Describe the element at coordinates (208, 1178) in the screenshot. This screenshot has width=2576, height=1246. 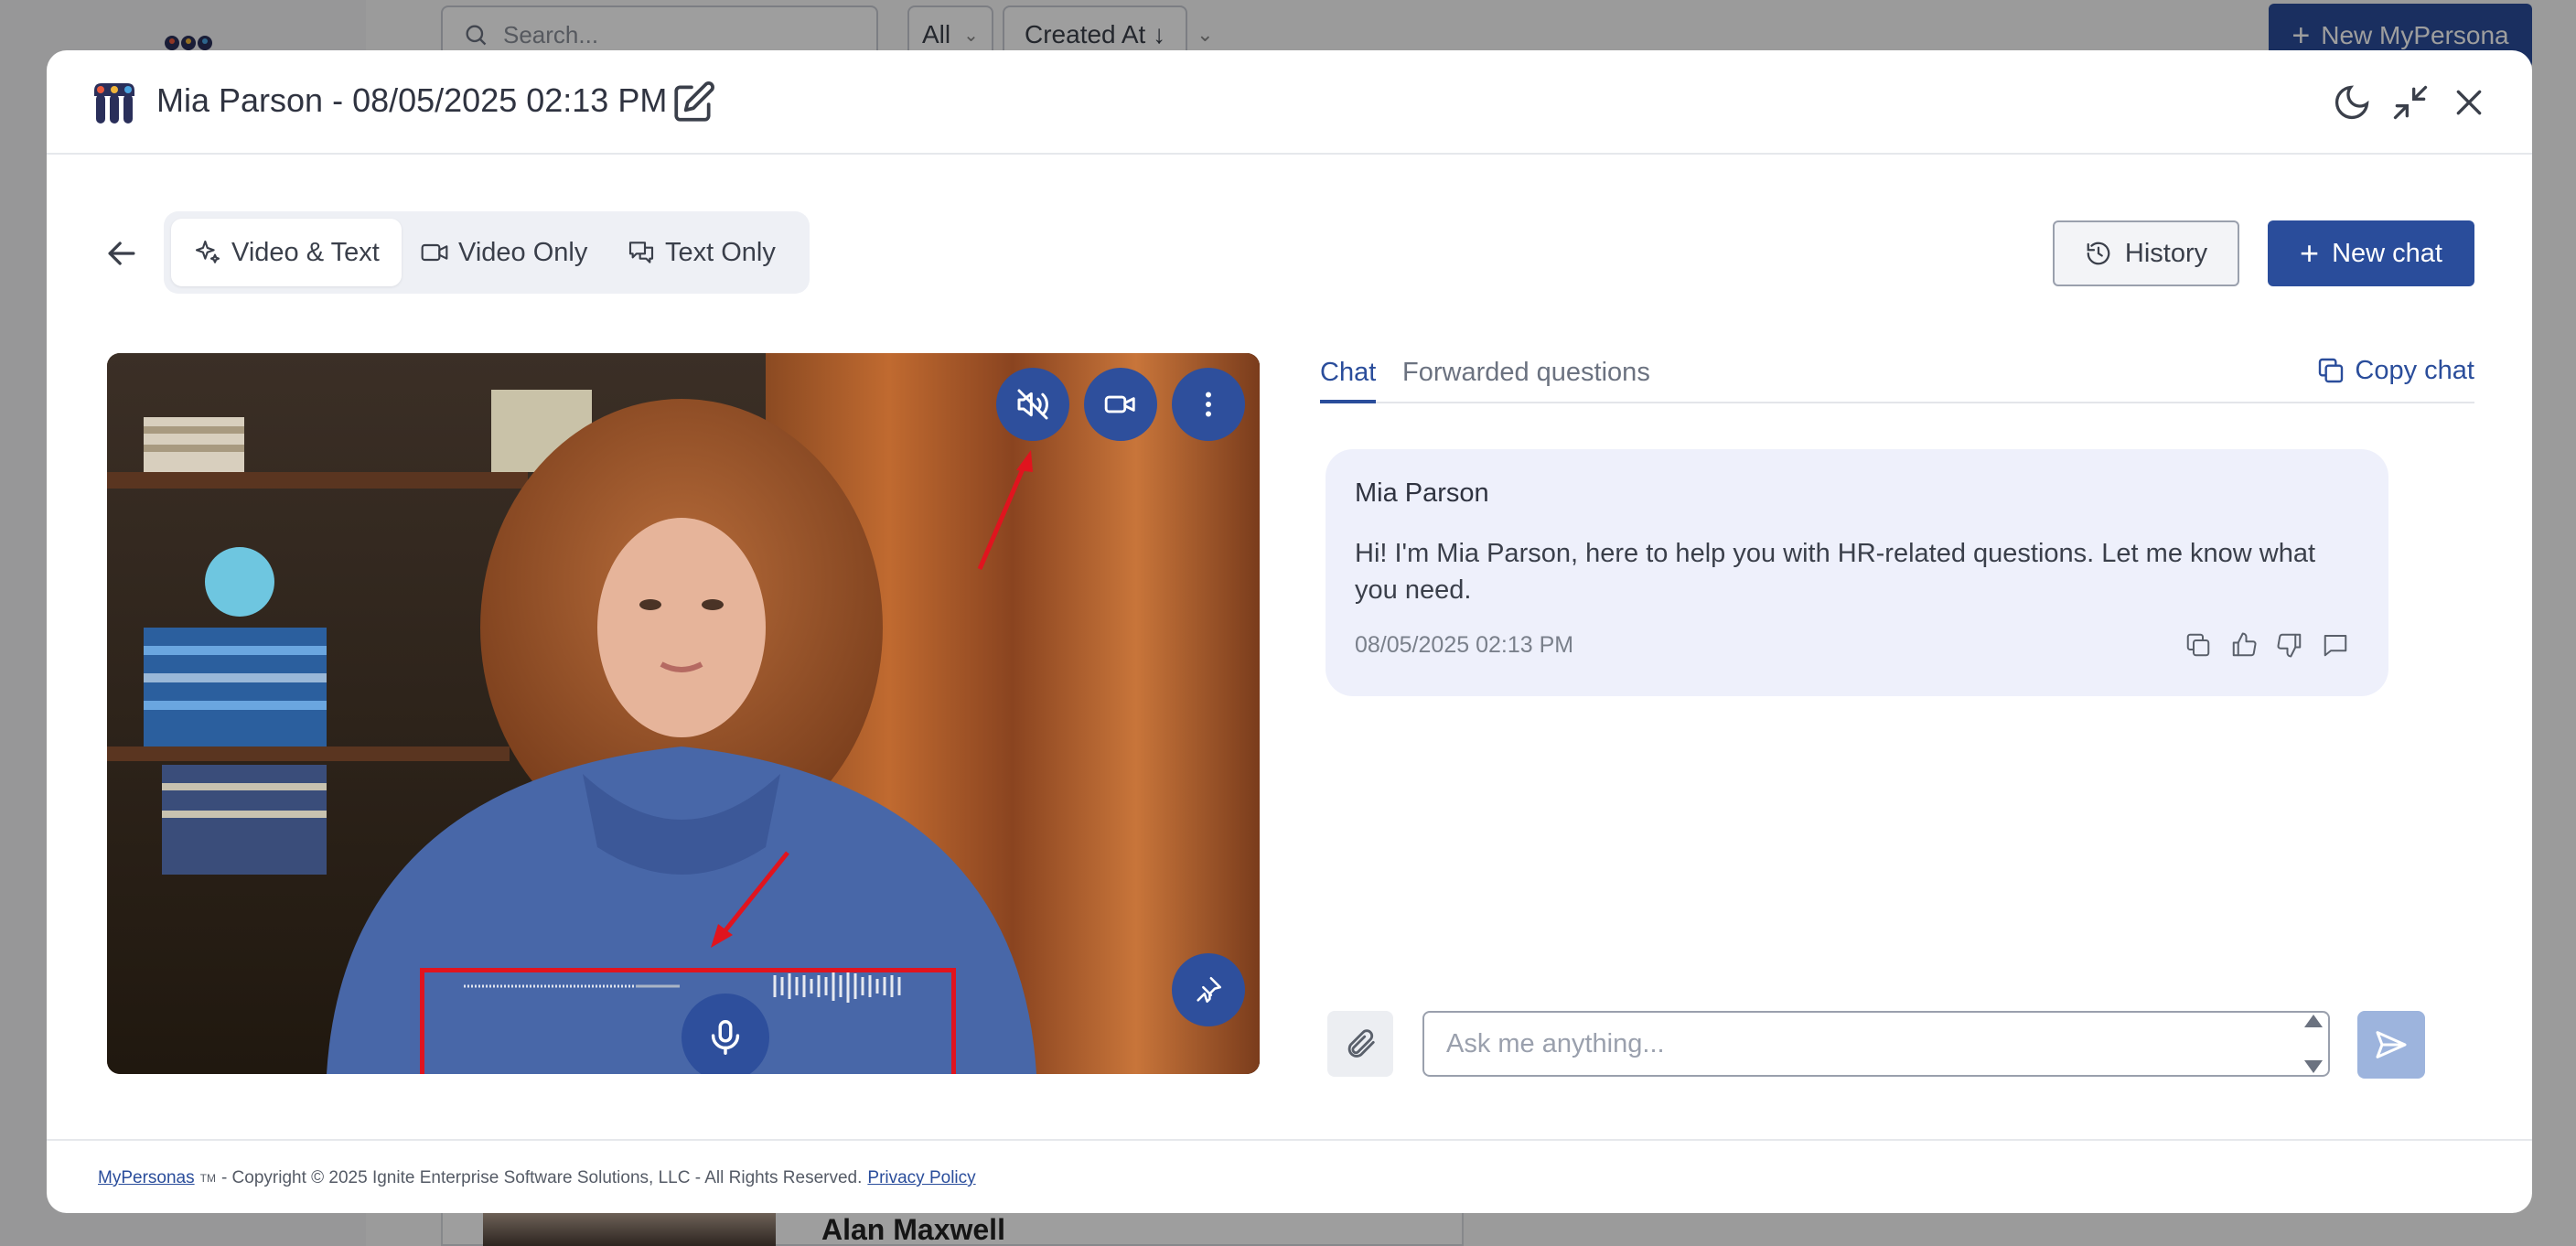
I see `trademark: TM` at that location.